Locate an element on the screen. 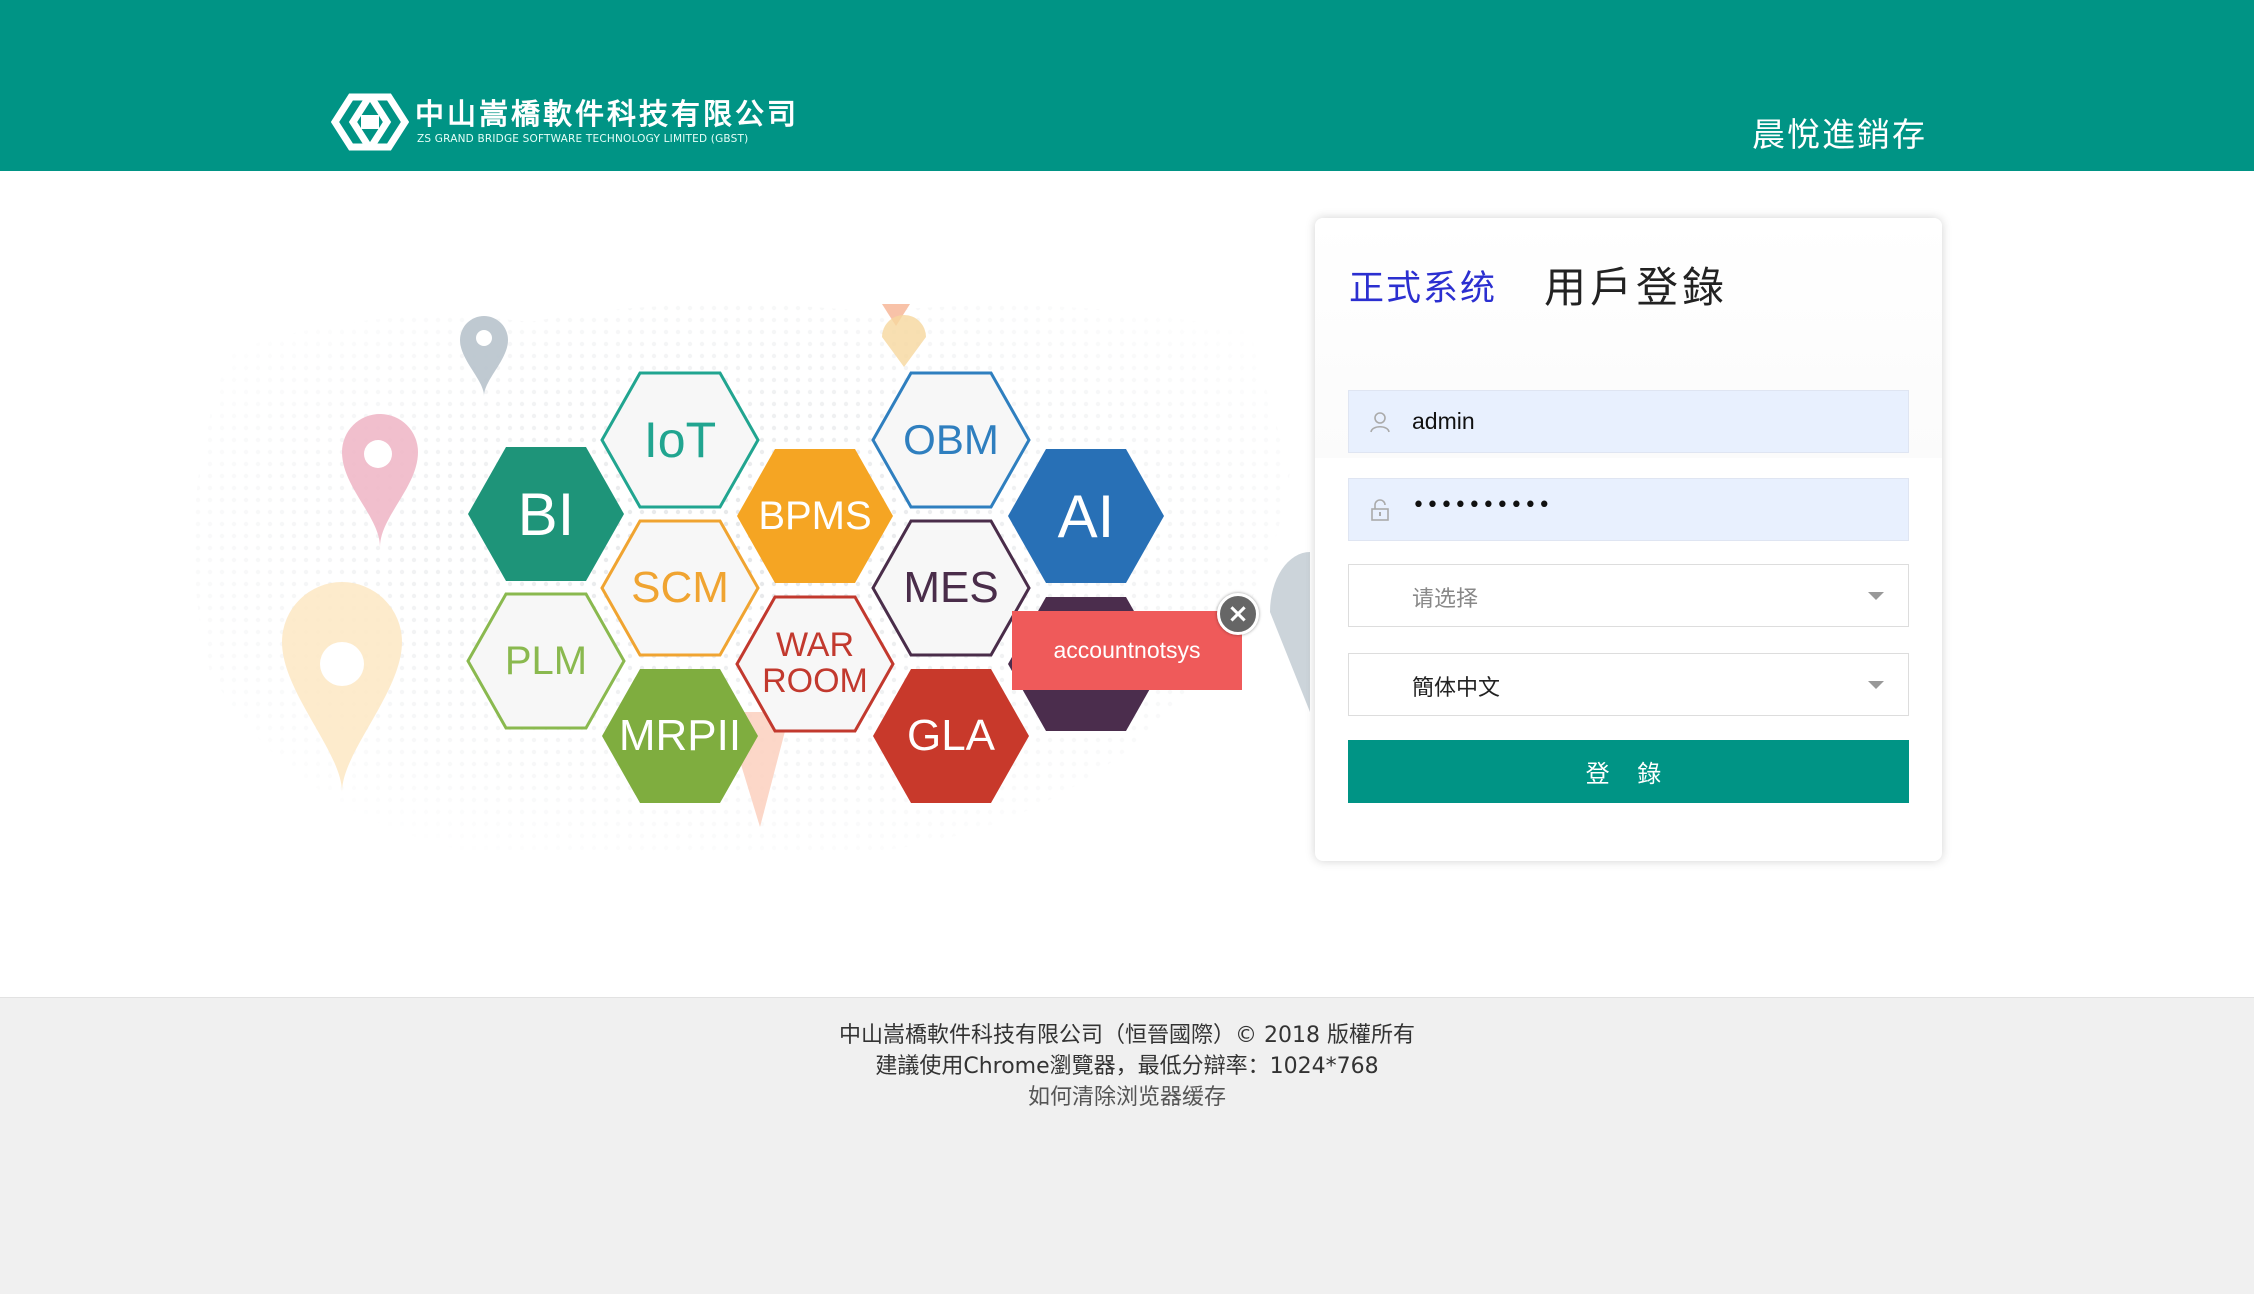 This screenshot has width=2254, height=1294. copyright-text: 中山嵩橋軟件科技有限公司（恒晉國際）© 2018 版權所有 is located at coordinates (1127, 1035).